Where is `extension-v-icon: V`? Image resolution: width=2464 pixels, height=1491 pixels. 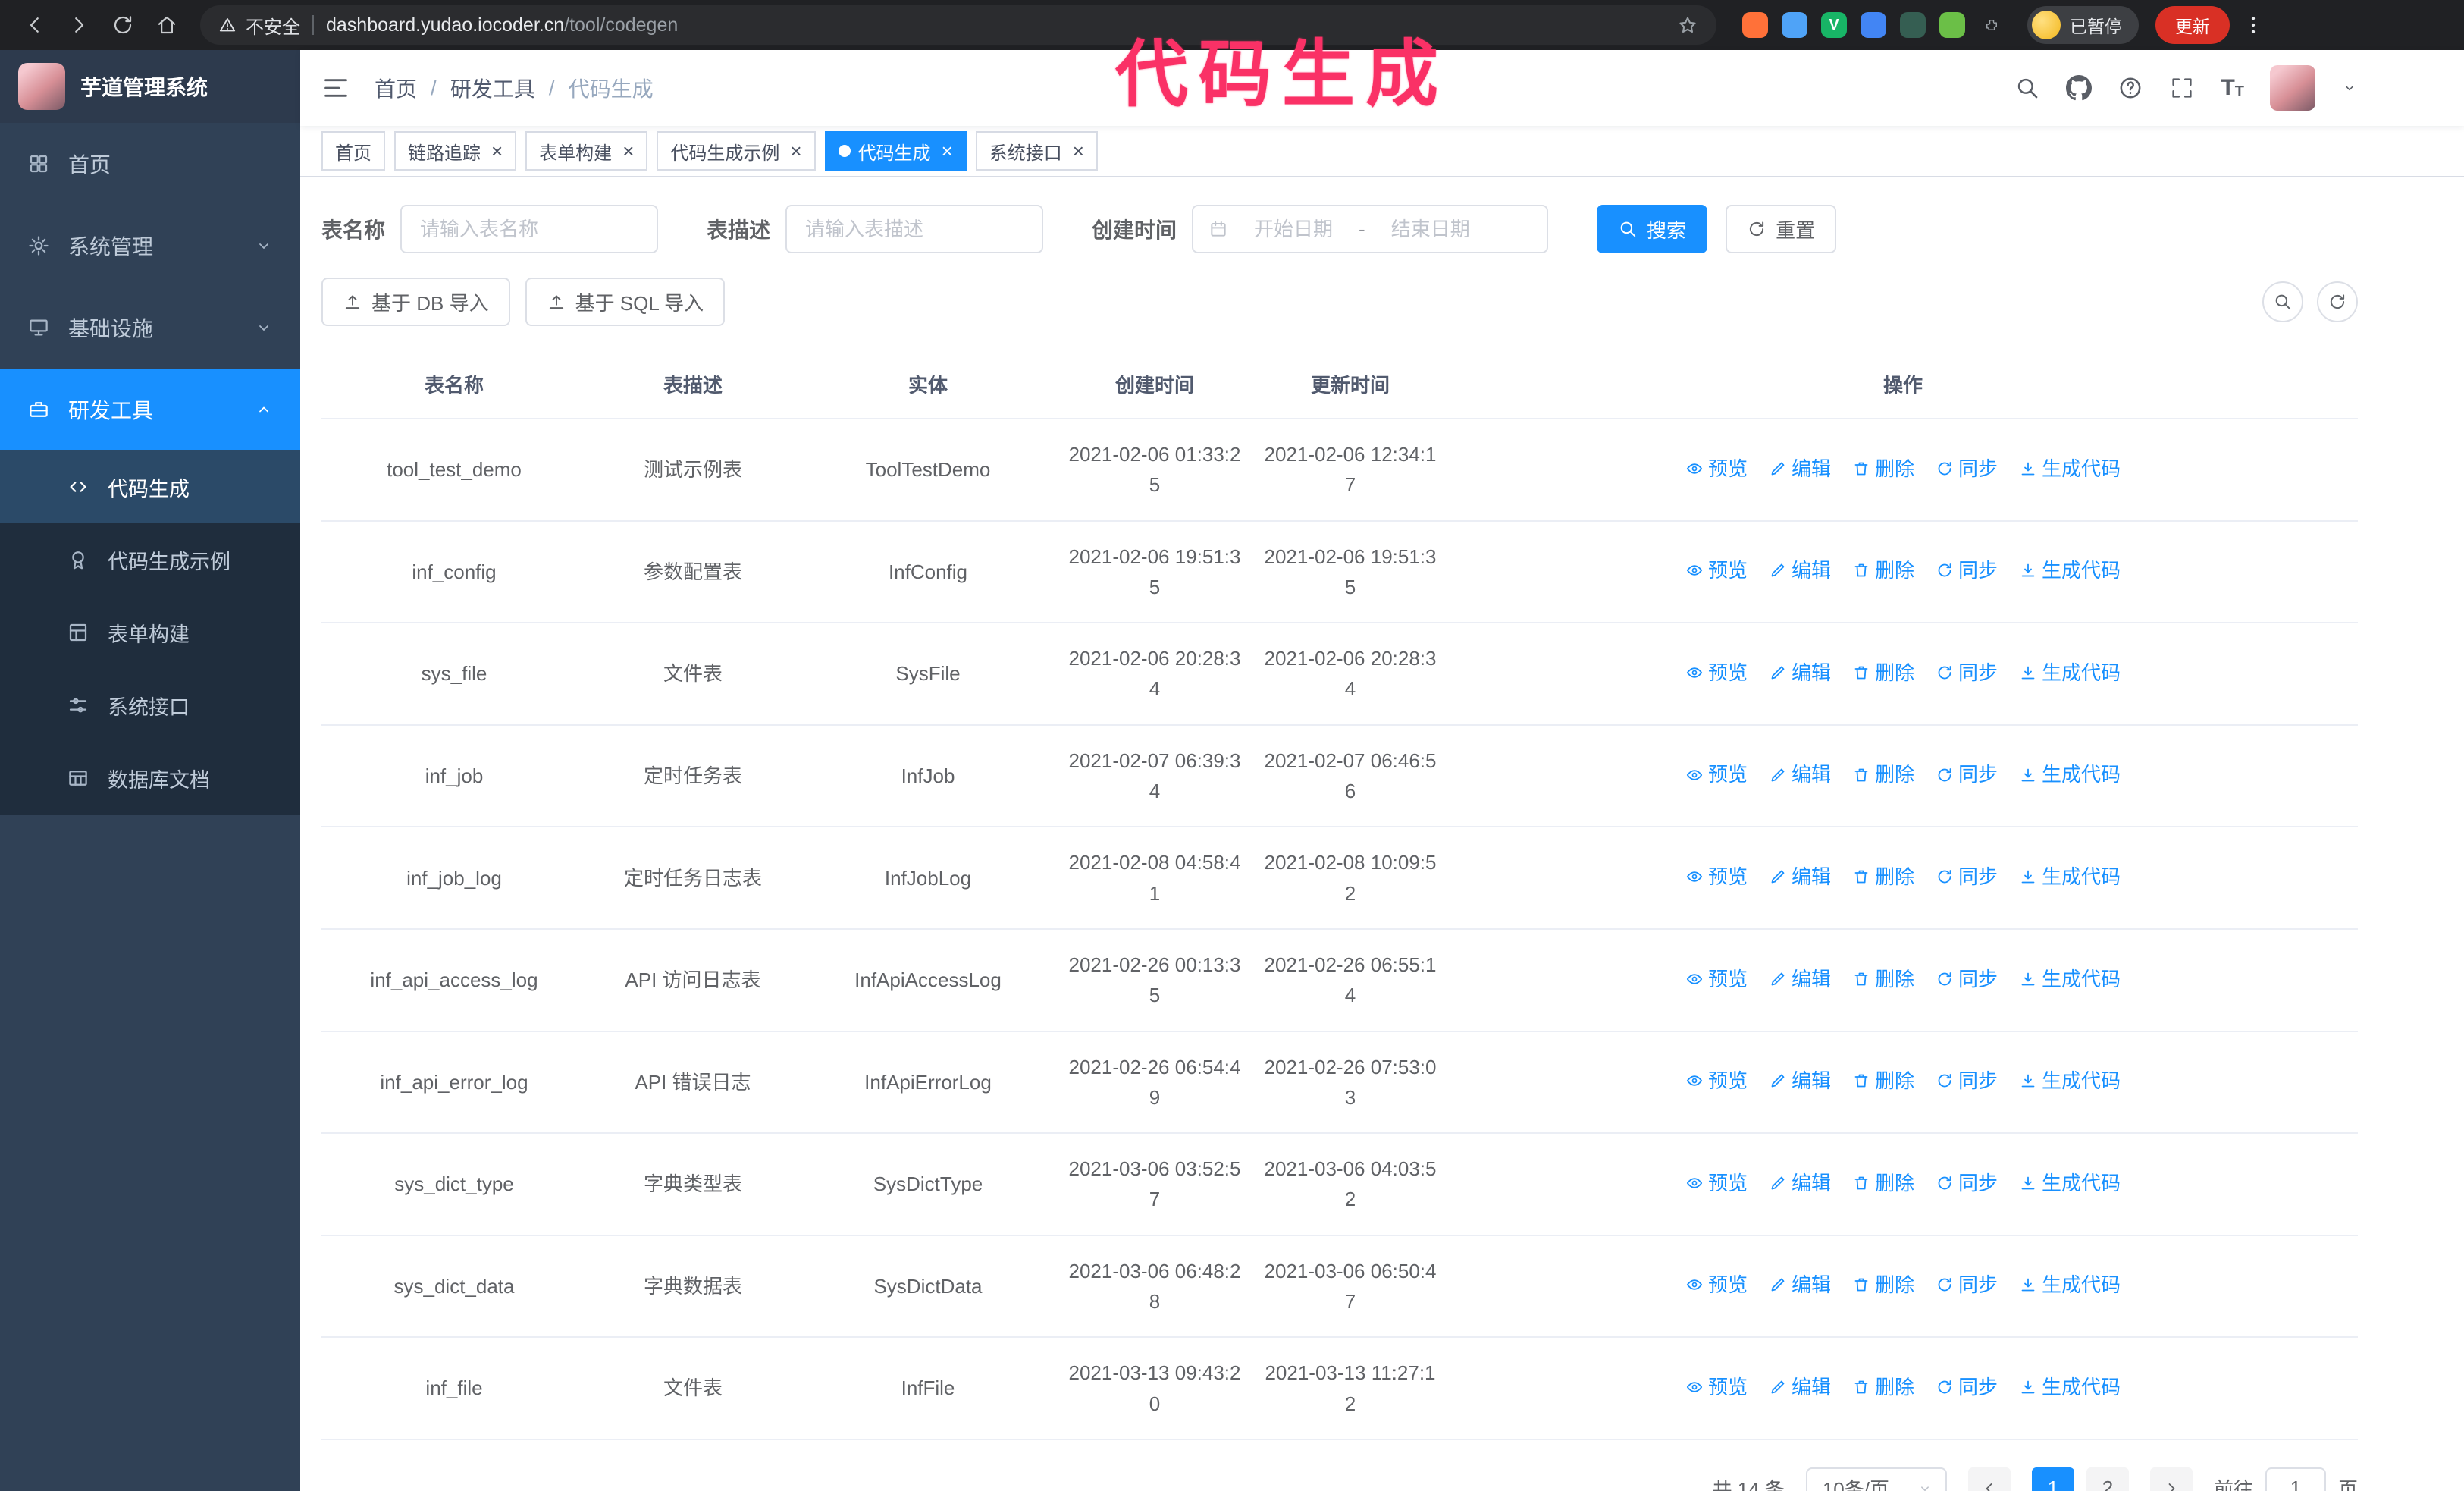
extension-v-icon: V is located at coordinates (1834, 25).